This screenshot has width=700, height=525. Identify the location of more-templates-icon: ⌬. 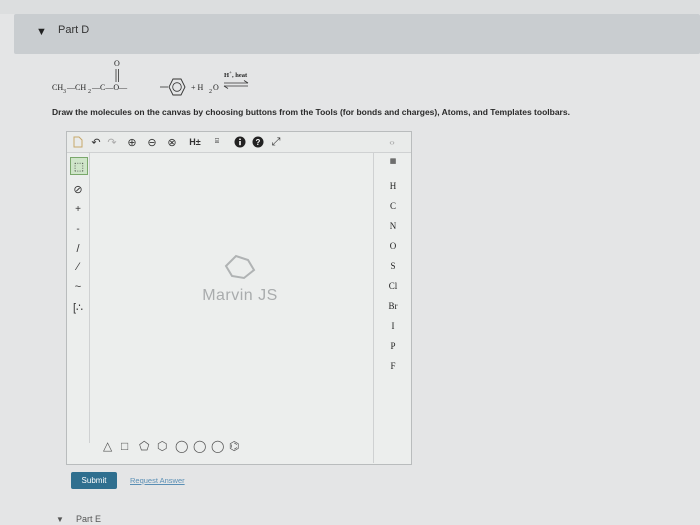
(234, 446).